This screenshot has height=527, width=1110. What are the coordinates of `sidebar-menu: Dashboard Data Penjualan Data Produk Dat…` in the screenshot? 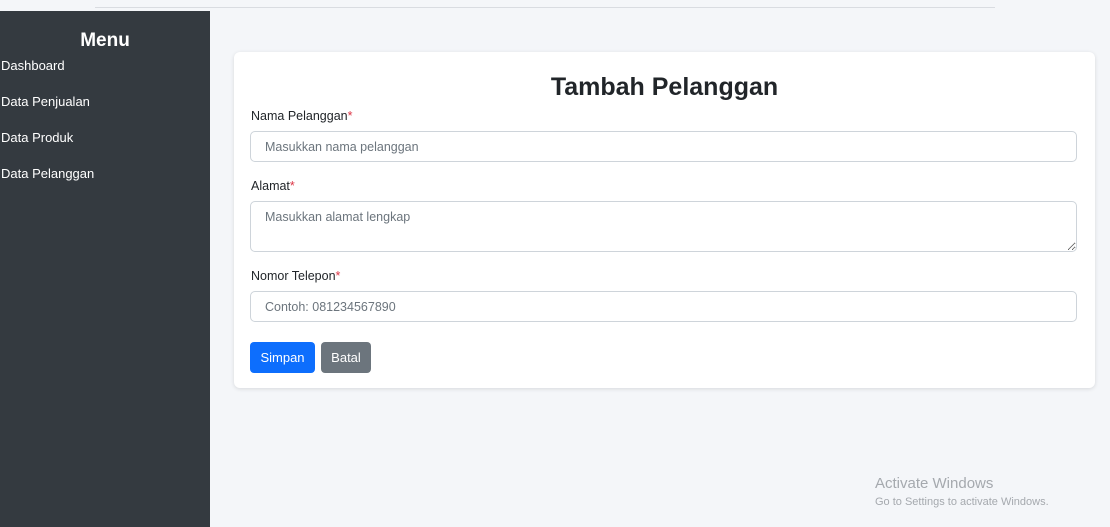 It's located at (105, 120).